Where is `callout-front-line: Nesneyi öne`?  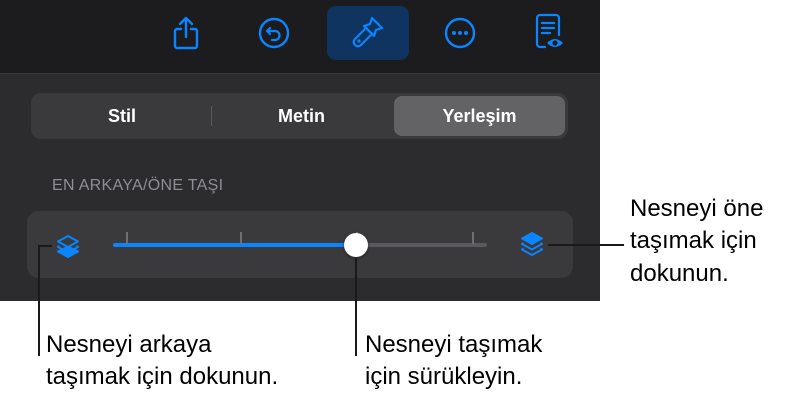
callout-front-line: Nesneyi öne is located at coordinates (697, 208).